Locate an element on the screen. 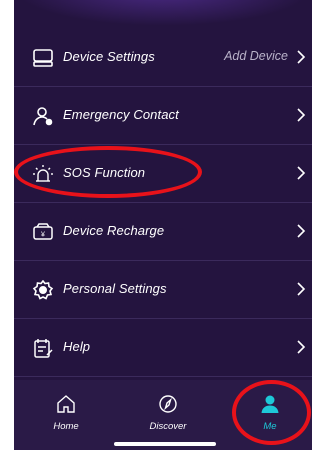  settings-item-label: Personal Settings is located at coordinates (115, 288).